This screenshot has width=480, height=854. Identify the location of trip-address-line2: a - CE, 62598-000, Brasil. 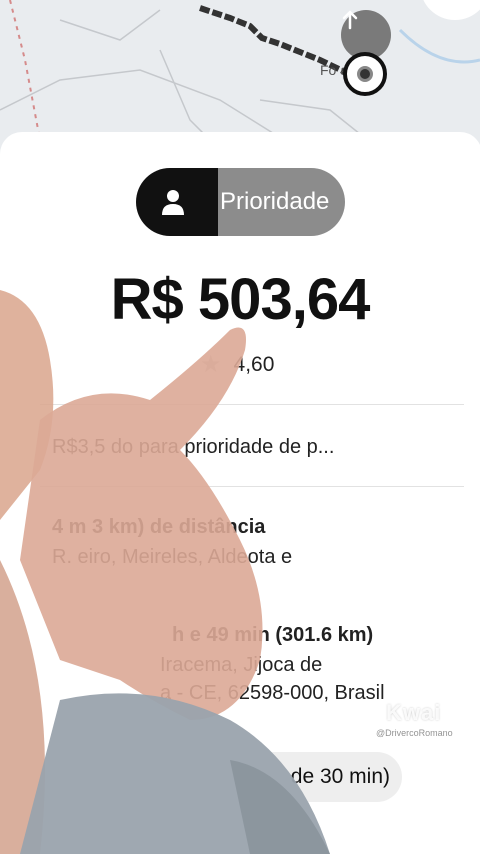
(272, 693).